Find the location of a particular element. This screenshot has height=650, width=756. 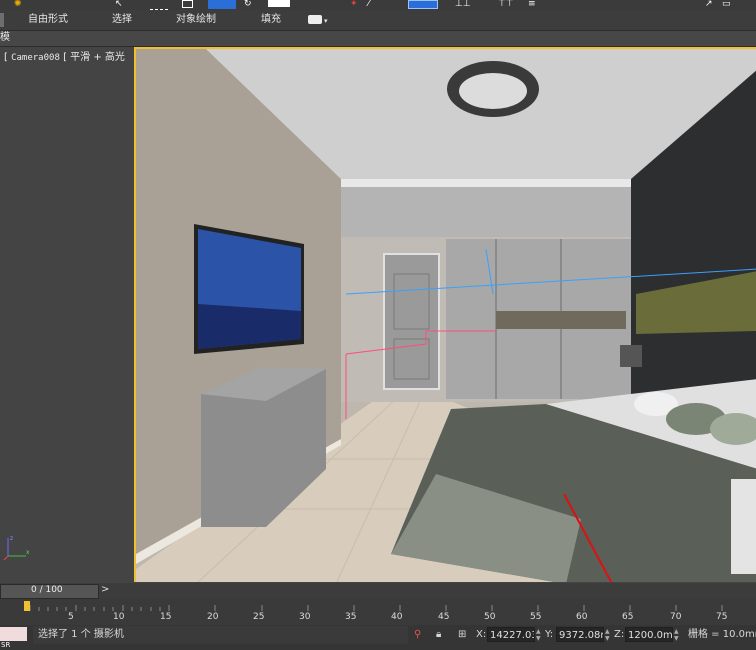

tick-label: 30 is located at coordinates (305, 617).